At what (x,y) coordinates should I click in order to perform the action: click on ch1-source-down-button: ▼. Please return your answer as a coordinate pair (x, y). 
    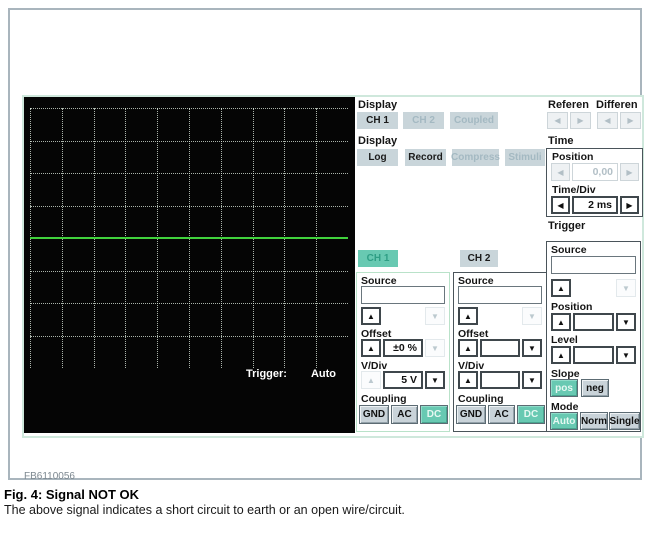
    Looking at the image, I should click on (435, 316).